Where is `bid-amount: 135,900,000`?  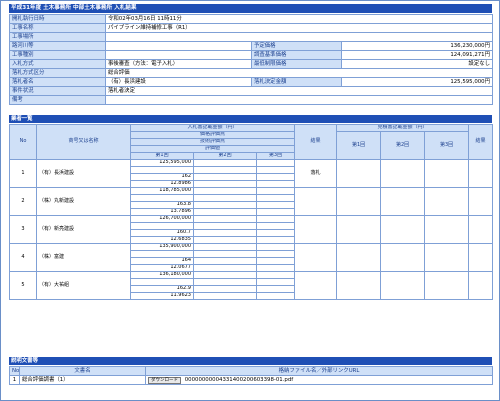
bid-amount: 135,900,000 is located at coordinates (162, 247).